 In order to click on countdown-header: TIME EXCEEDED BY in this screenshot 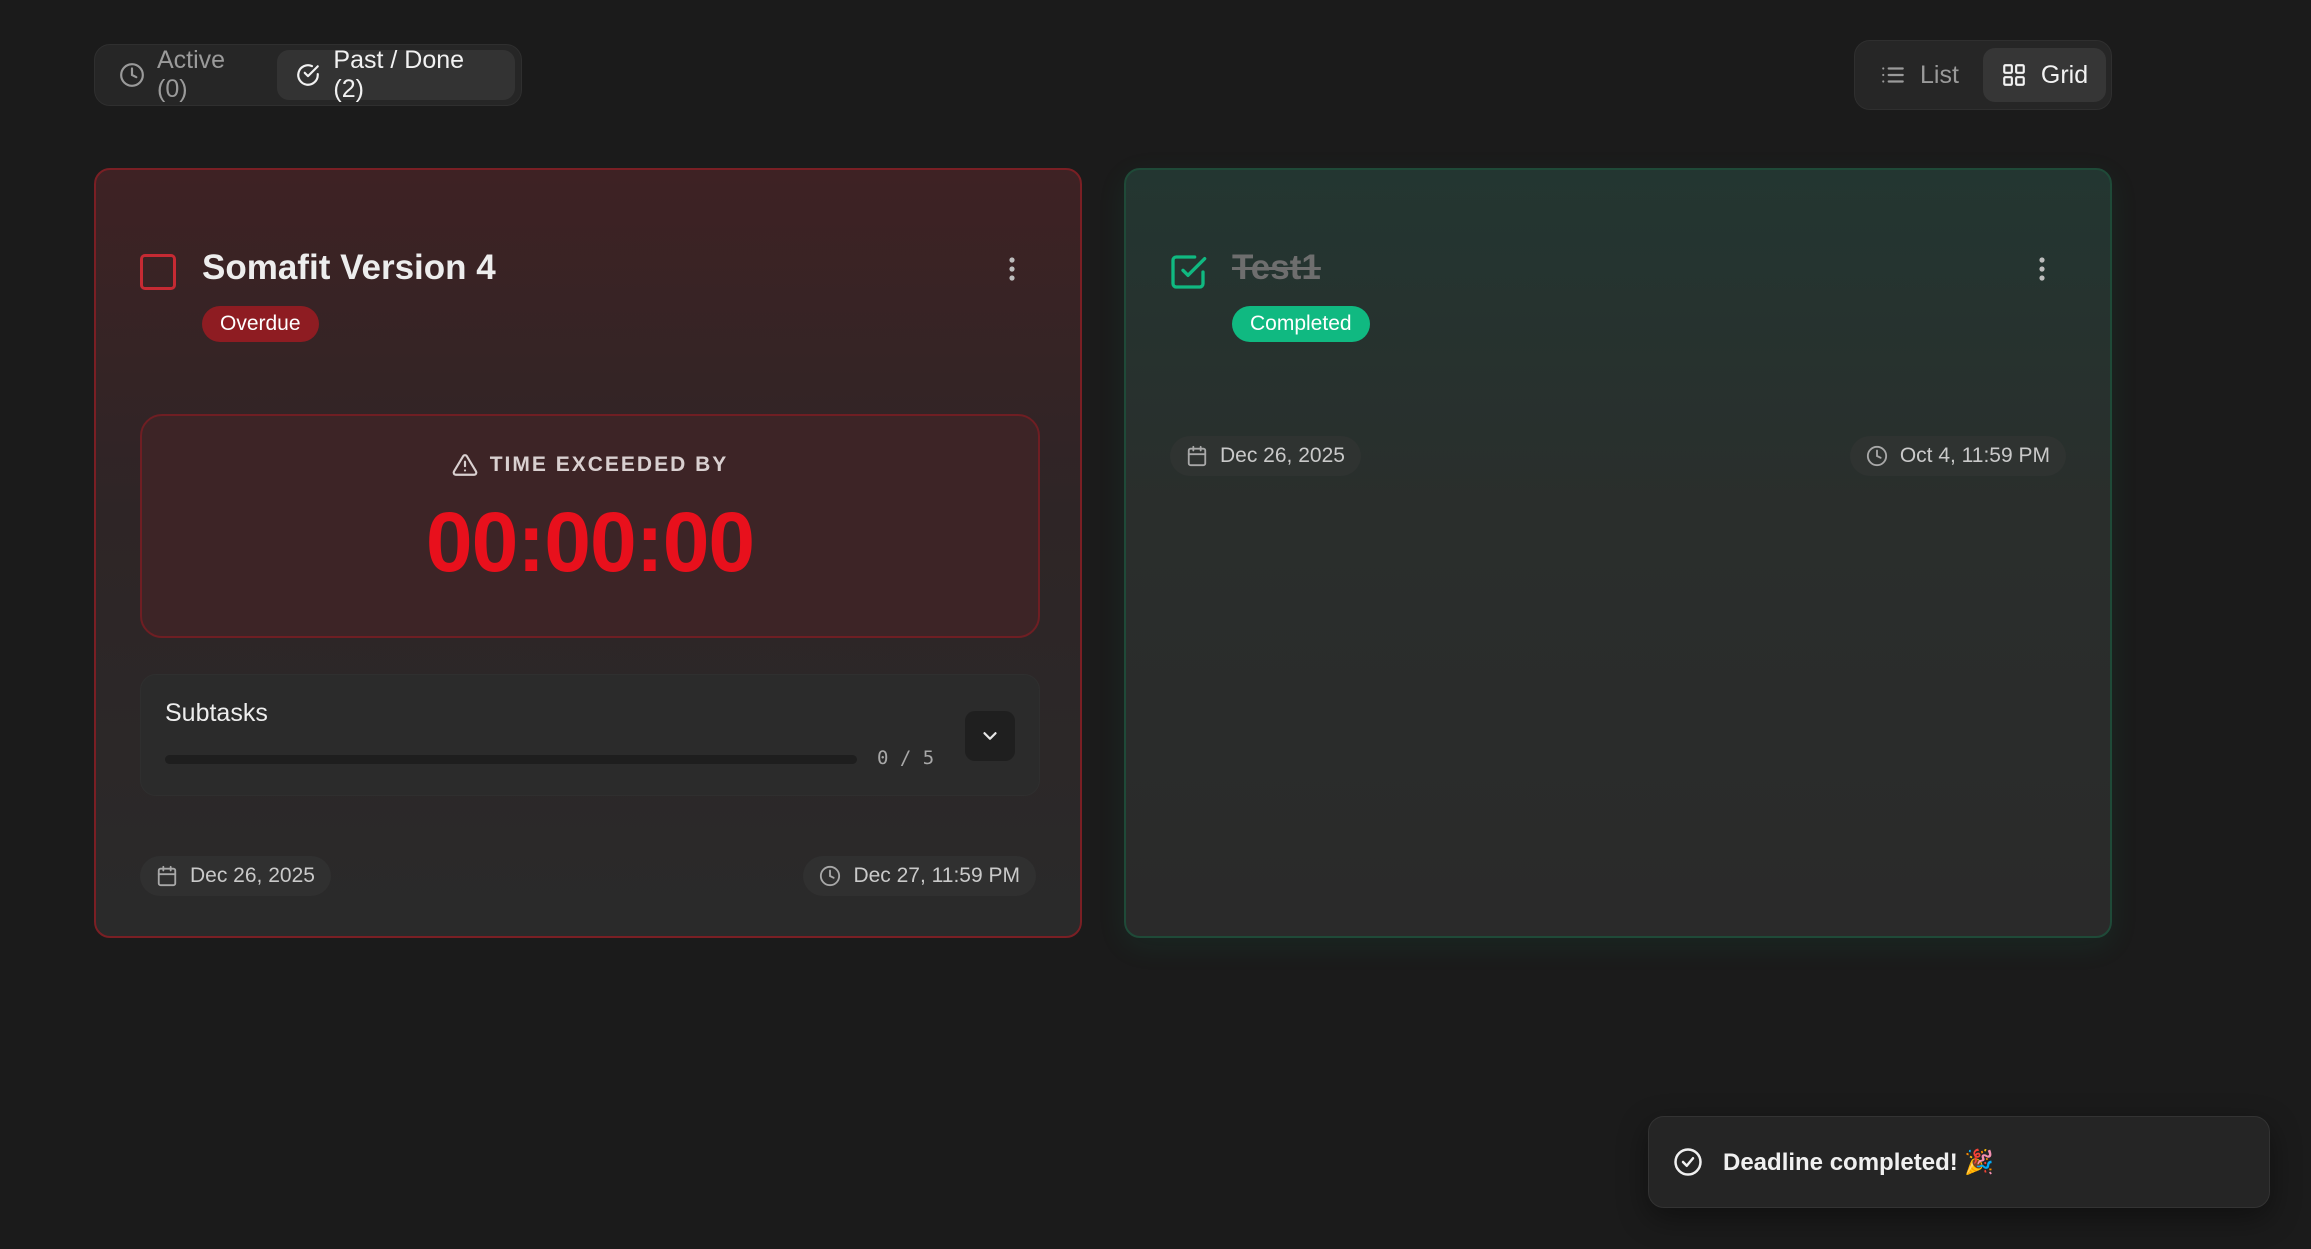, I will do `click(590, 465)`.